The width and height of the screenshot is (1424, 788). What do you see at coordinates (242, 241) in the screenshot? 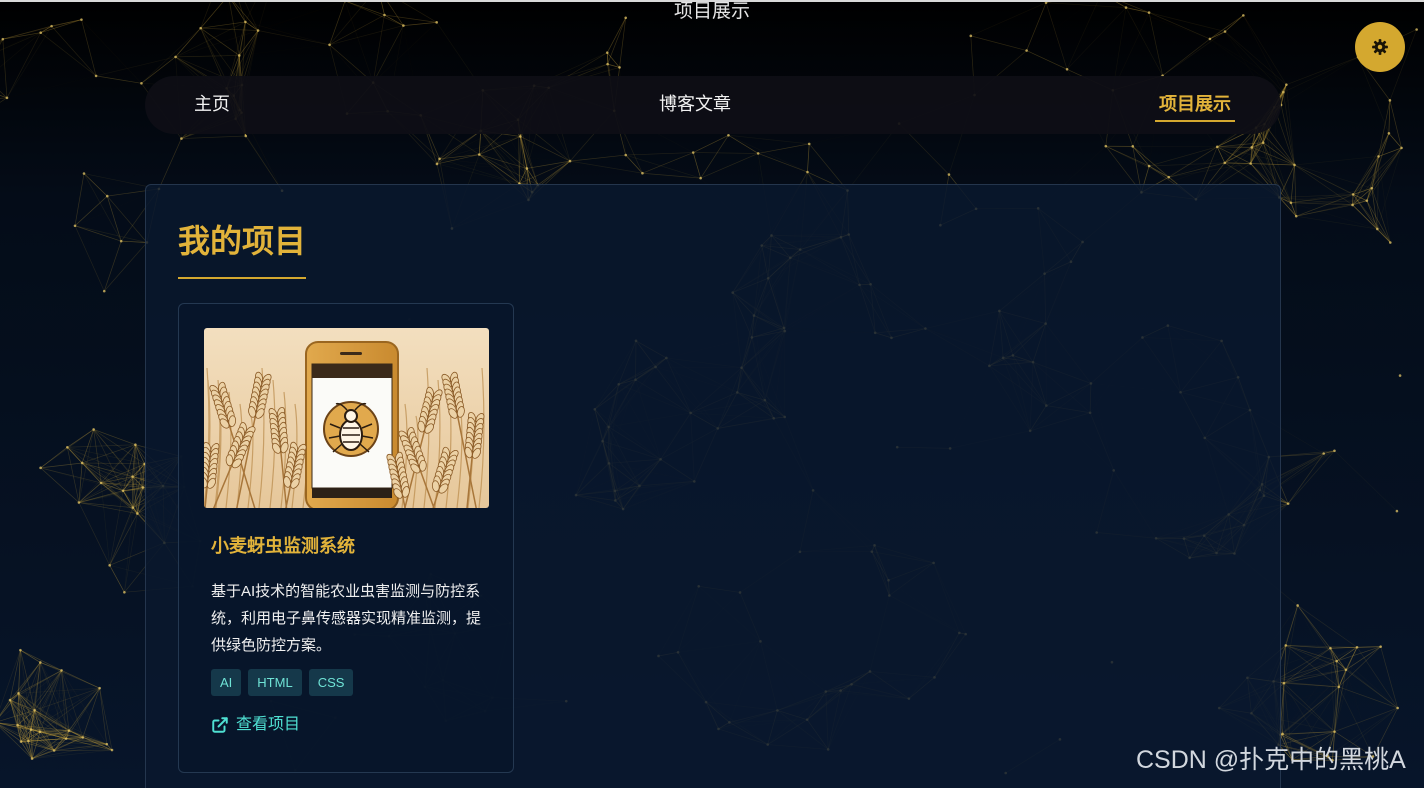
I see `section-title: 我的项目` at bounding box center [242, 241].